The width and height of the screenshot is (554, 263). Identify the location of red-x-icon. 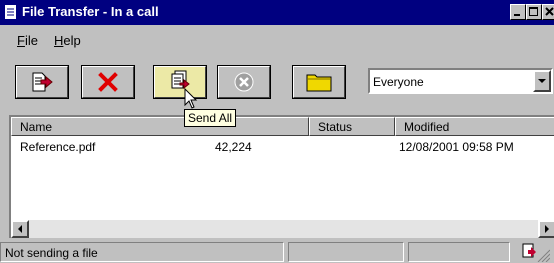
(108, 82).